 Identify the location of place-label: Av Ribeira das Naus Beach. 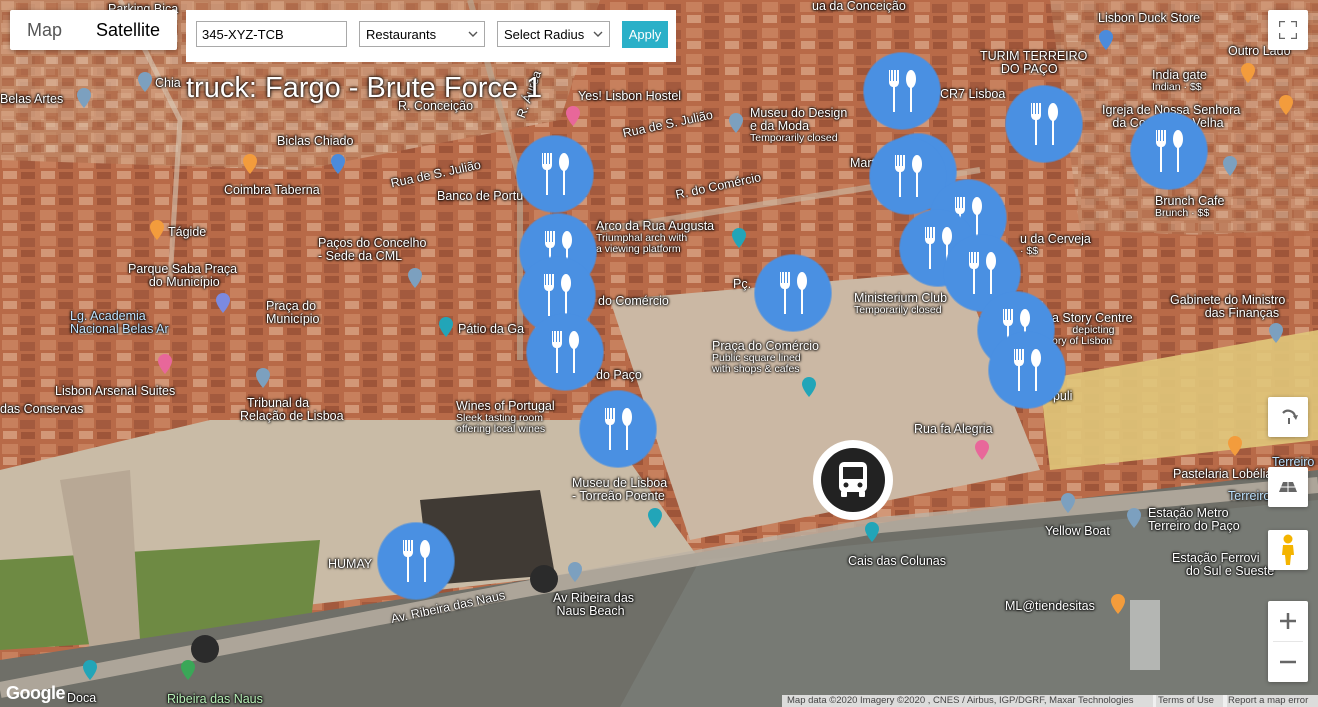
(594, 604).